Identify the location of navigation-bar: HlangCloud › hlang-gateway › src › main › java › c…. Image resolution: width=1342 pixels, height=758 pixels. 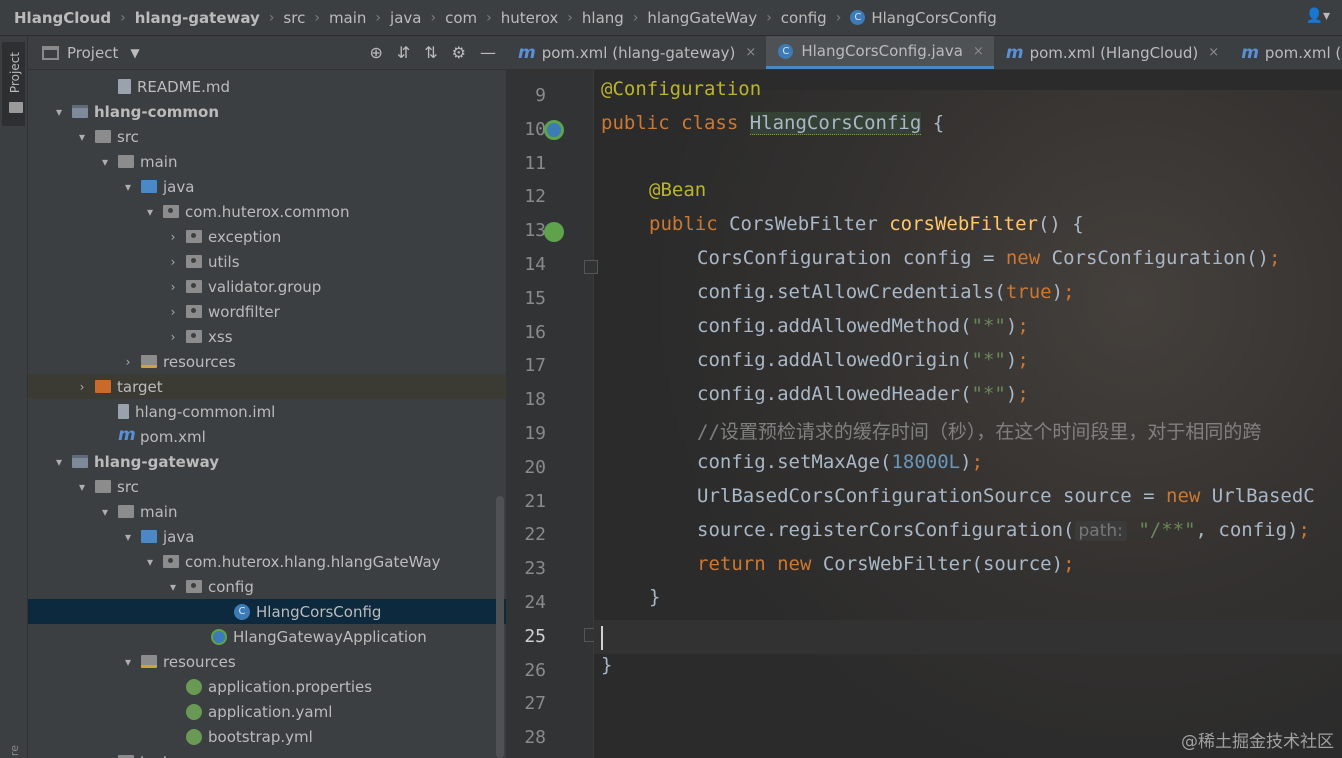
(671, 18).